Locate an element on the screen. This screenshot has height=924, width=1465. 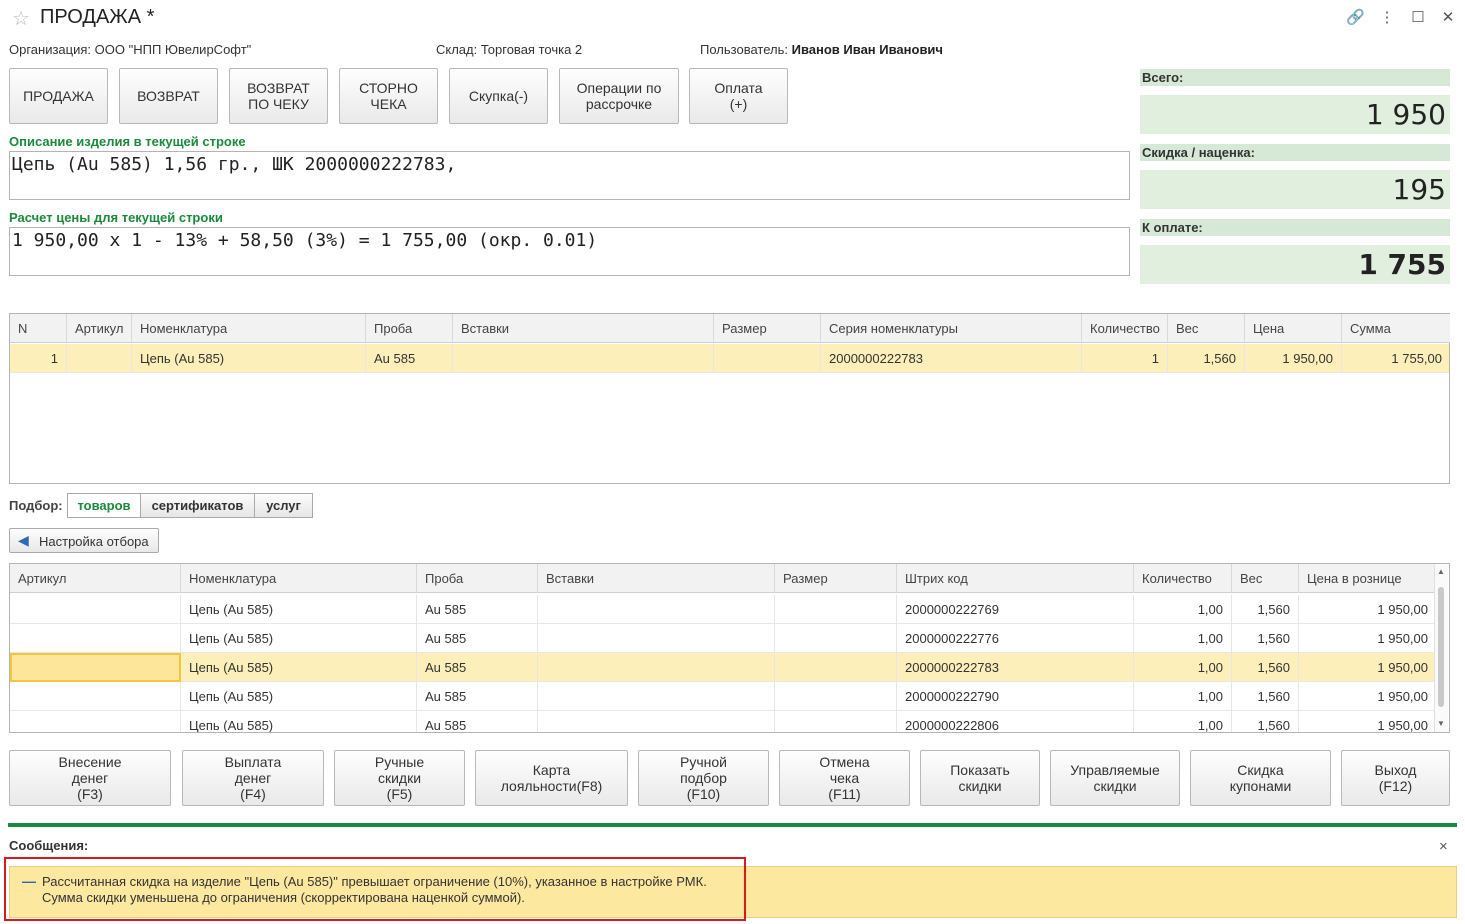
installment-button: Операции по рассрочке is located at coordinates (619, 96).